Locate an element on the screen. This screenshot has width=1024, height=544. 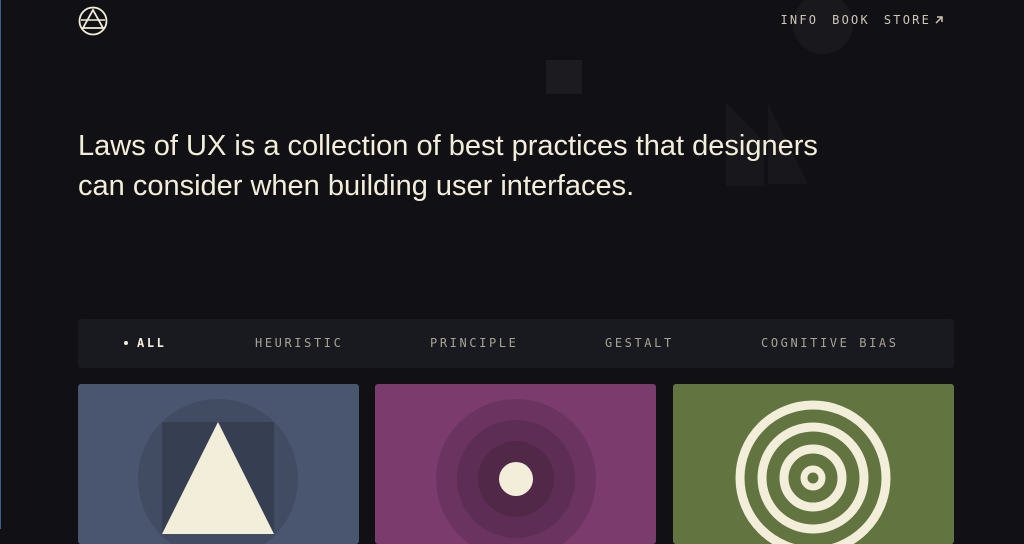
triangle-in-circle-illustration-icon is located at coordinates (218, 471).